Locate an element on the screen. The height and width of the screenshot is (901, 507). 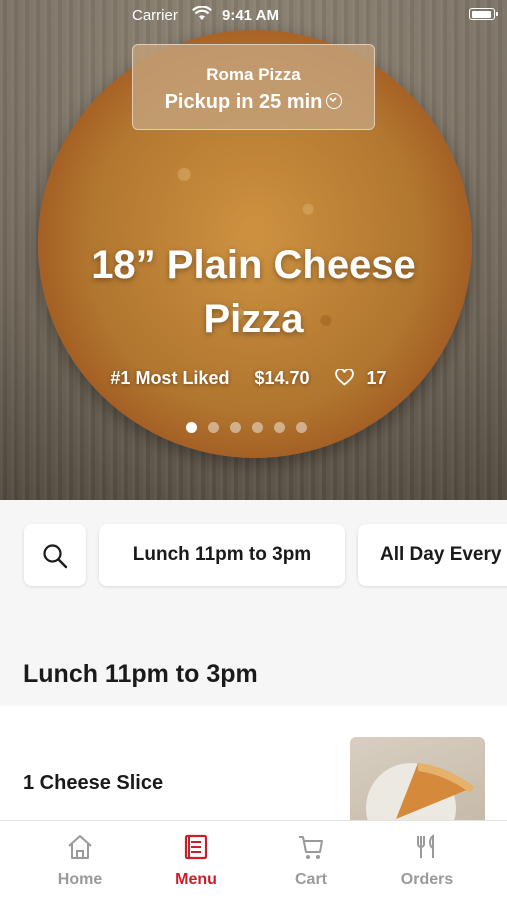
likes: 17 is located at coordinates (365, 378).